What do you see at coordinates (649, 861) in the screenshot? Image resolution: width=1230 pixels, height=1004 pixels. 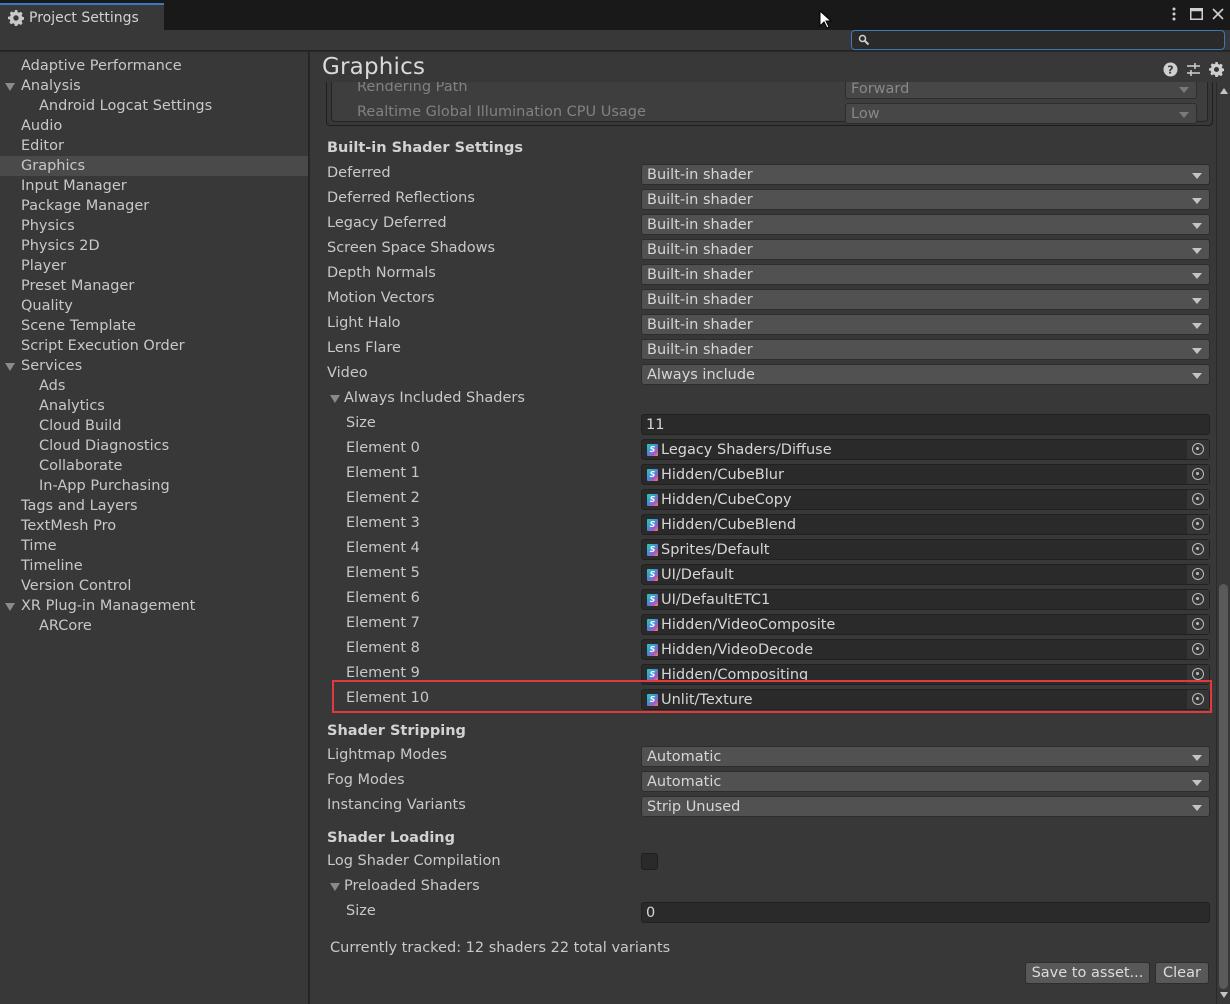 I see `log-shader-compilation-checkbox` at bounding box center [649, 861].